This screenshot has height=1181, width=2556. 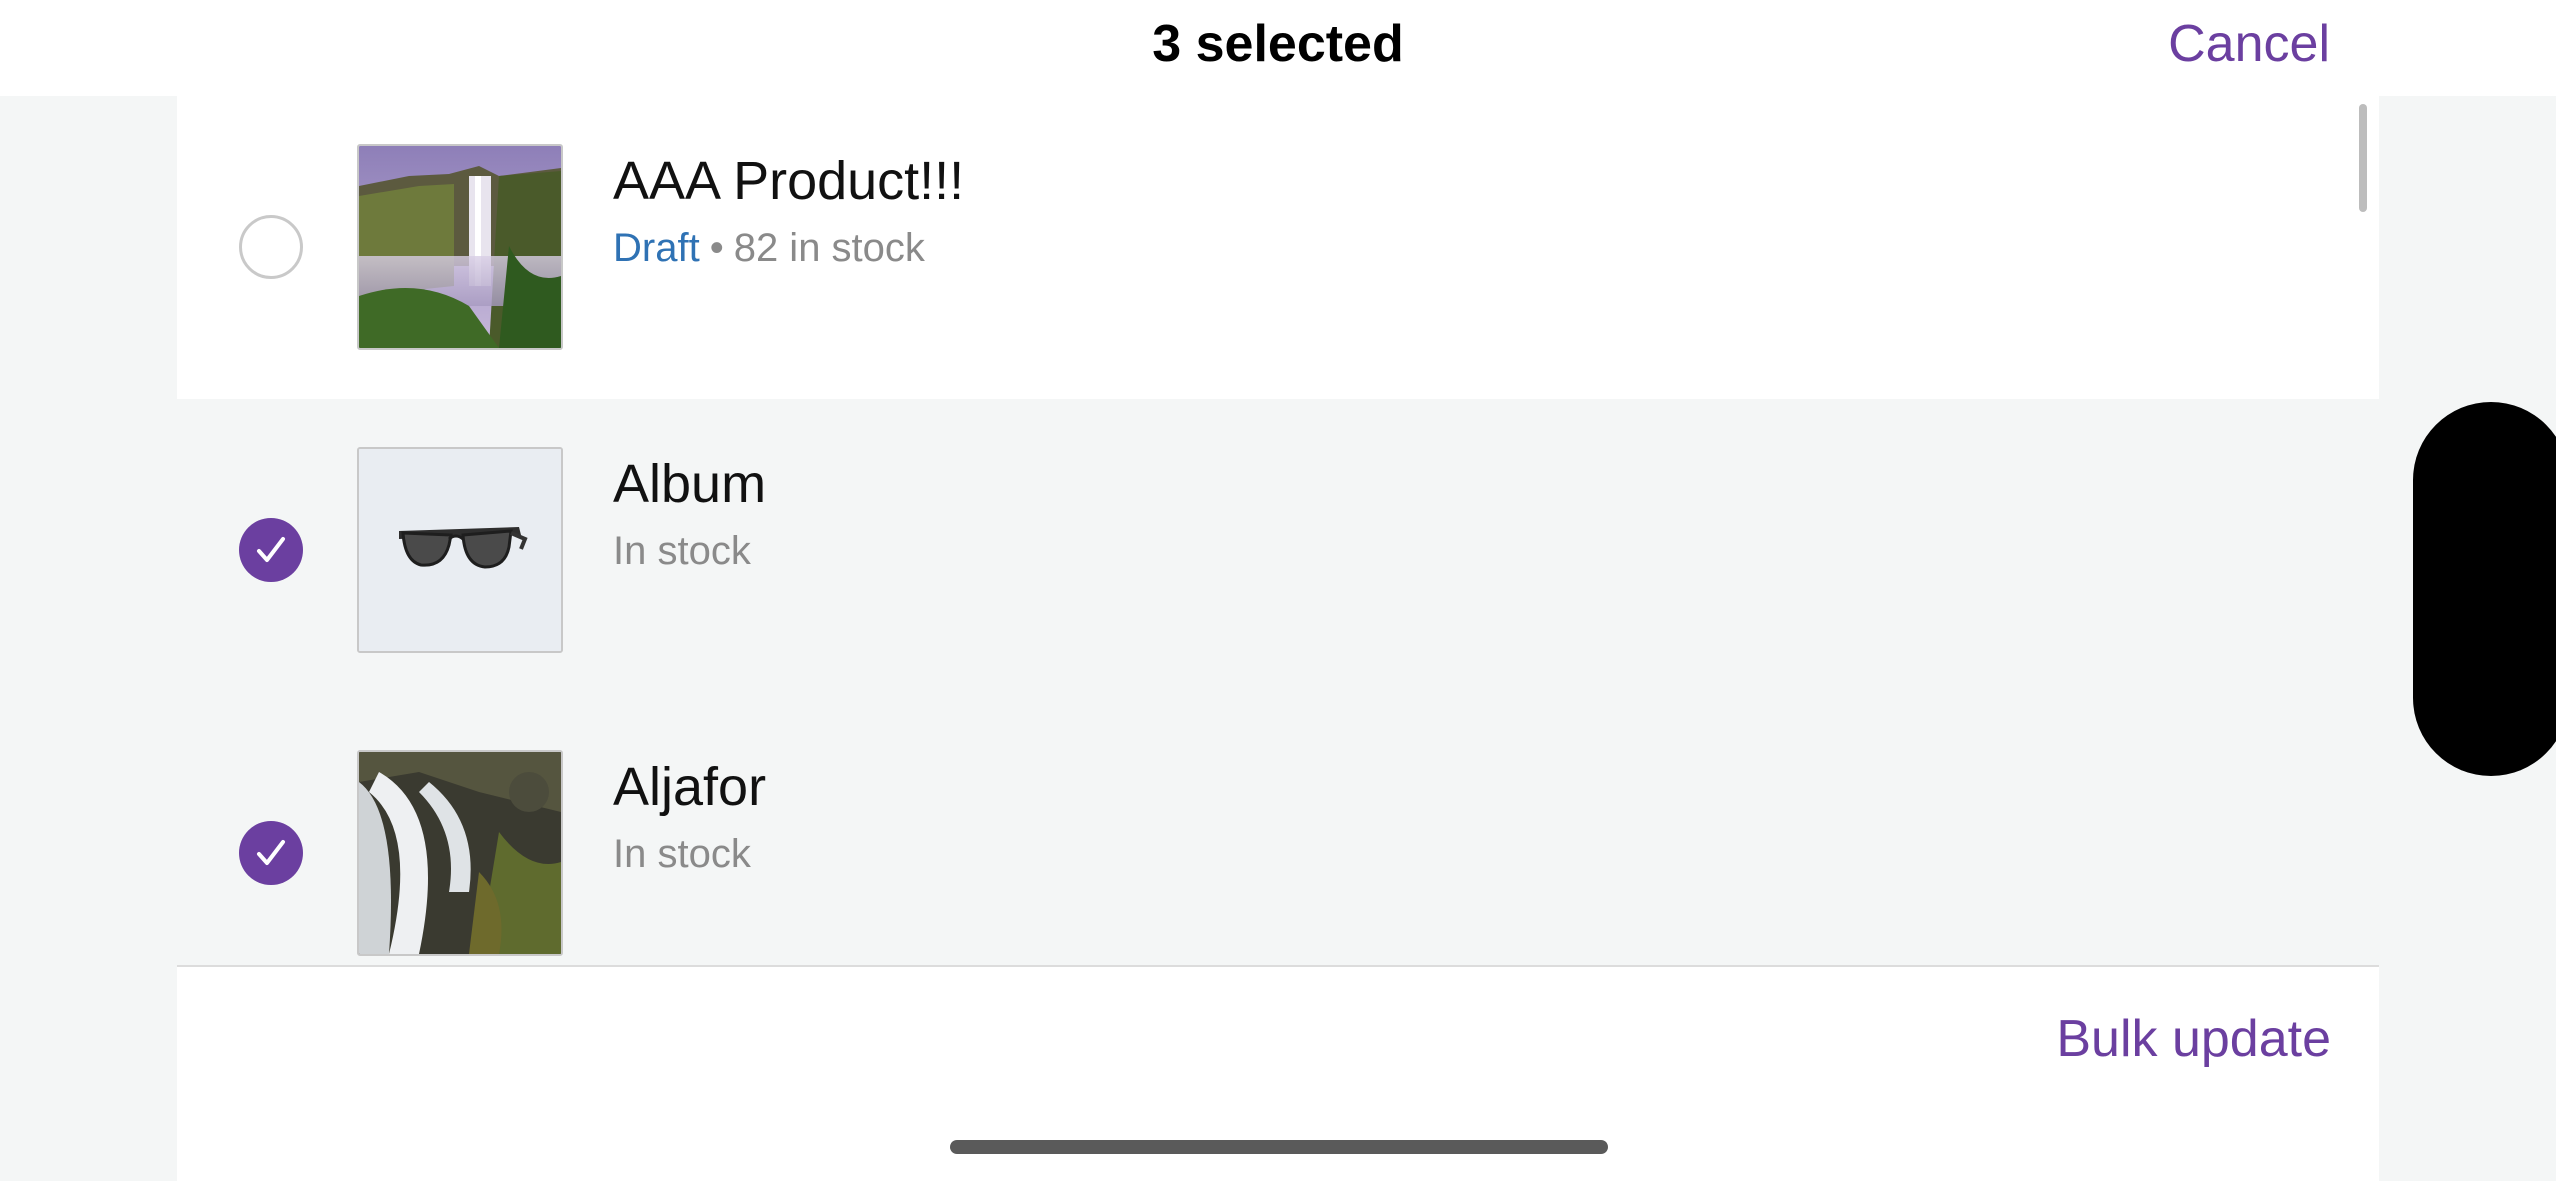 I want to click on waterfall-rocks-image, so click(x=460, y=853).